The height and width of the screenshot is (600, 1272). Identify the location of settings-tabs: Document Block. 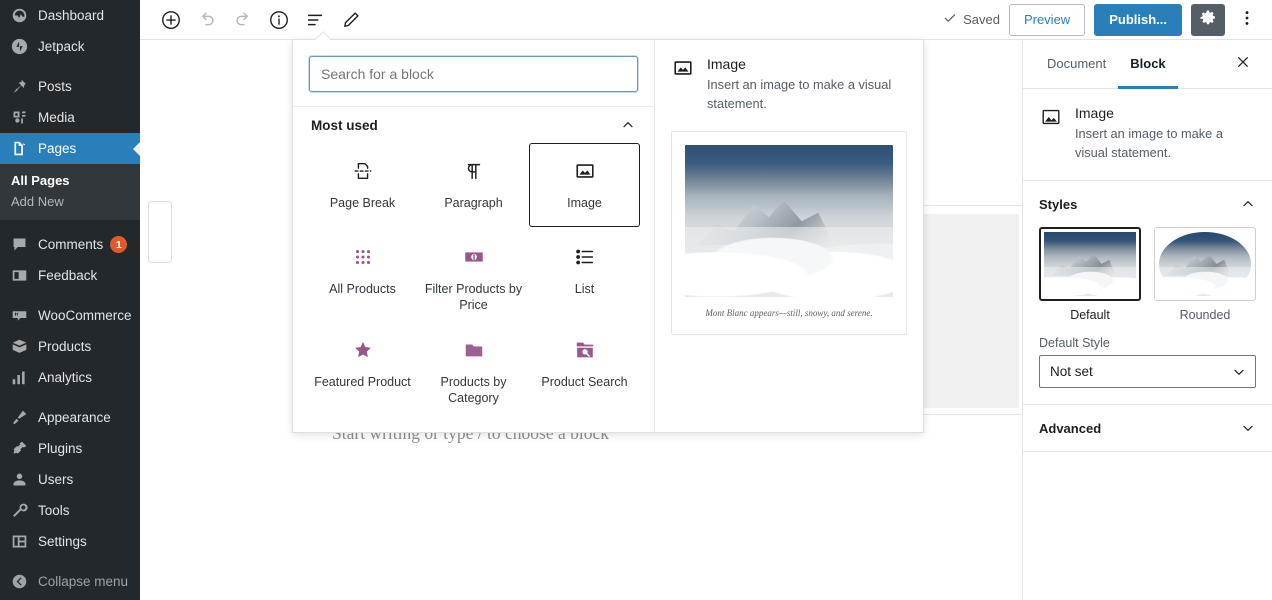
(1147, 65).